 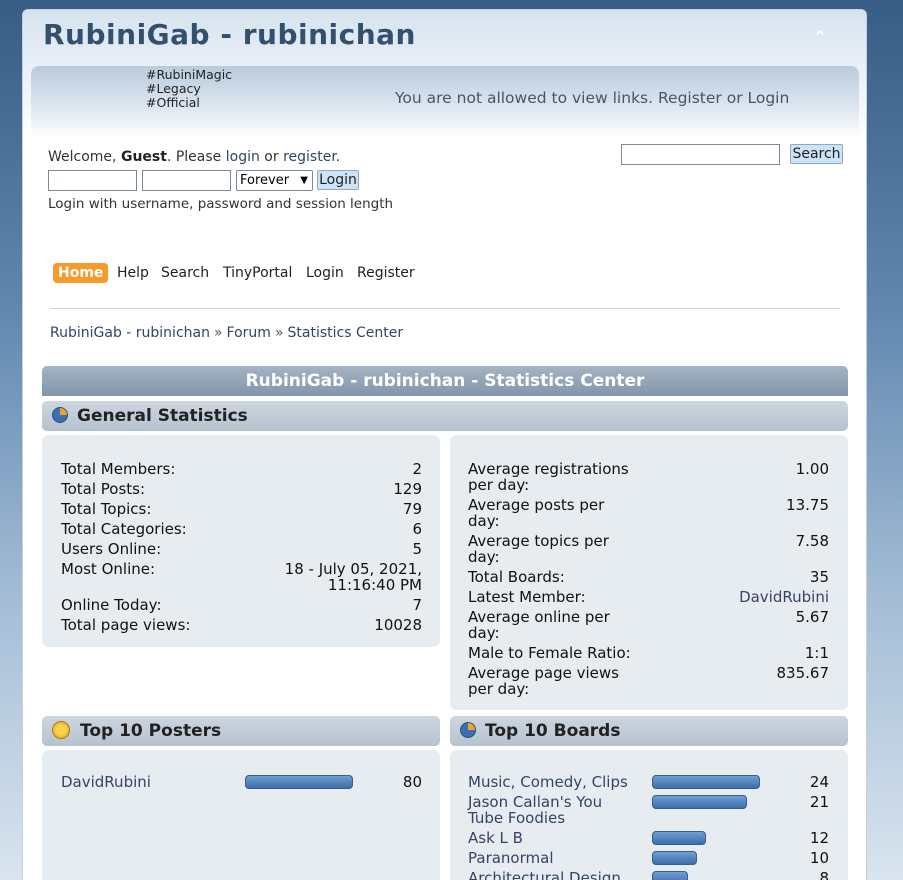 What do you see at coordinates (61, 730) in the screenshot?
I see `trophy-icon` at bounding box center [61, 730].